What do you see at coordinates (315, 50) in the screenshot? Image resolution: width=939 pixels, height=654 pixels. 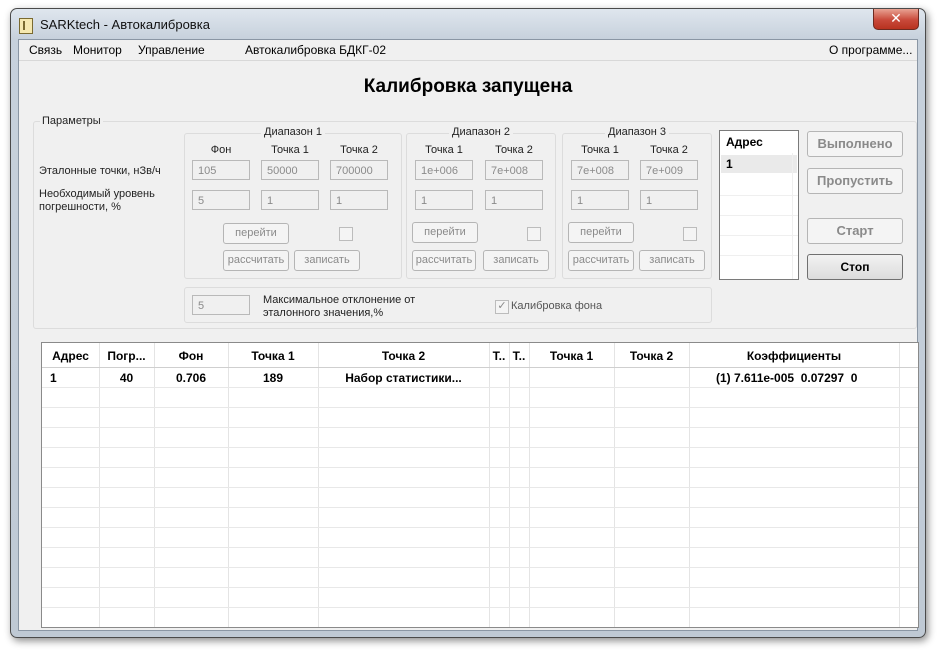 I see `menu-item-mode: Автокалибровка БДКГ-02` at bounding box center [315, 50].